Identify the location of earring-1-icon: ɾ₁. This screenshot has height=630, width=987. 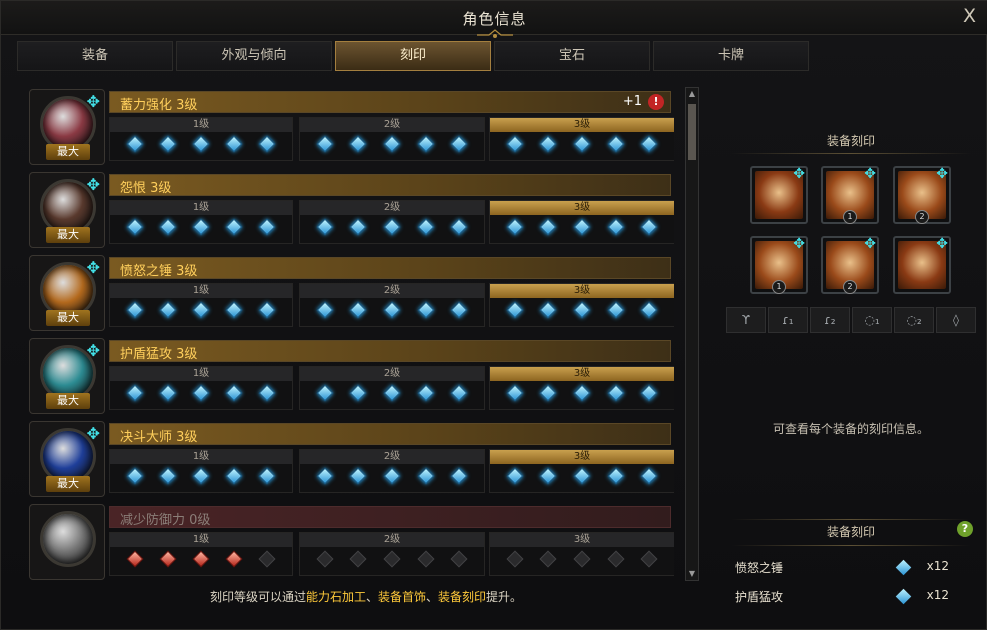
(788, 320).